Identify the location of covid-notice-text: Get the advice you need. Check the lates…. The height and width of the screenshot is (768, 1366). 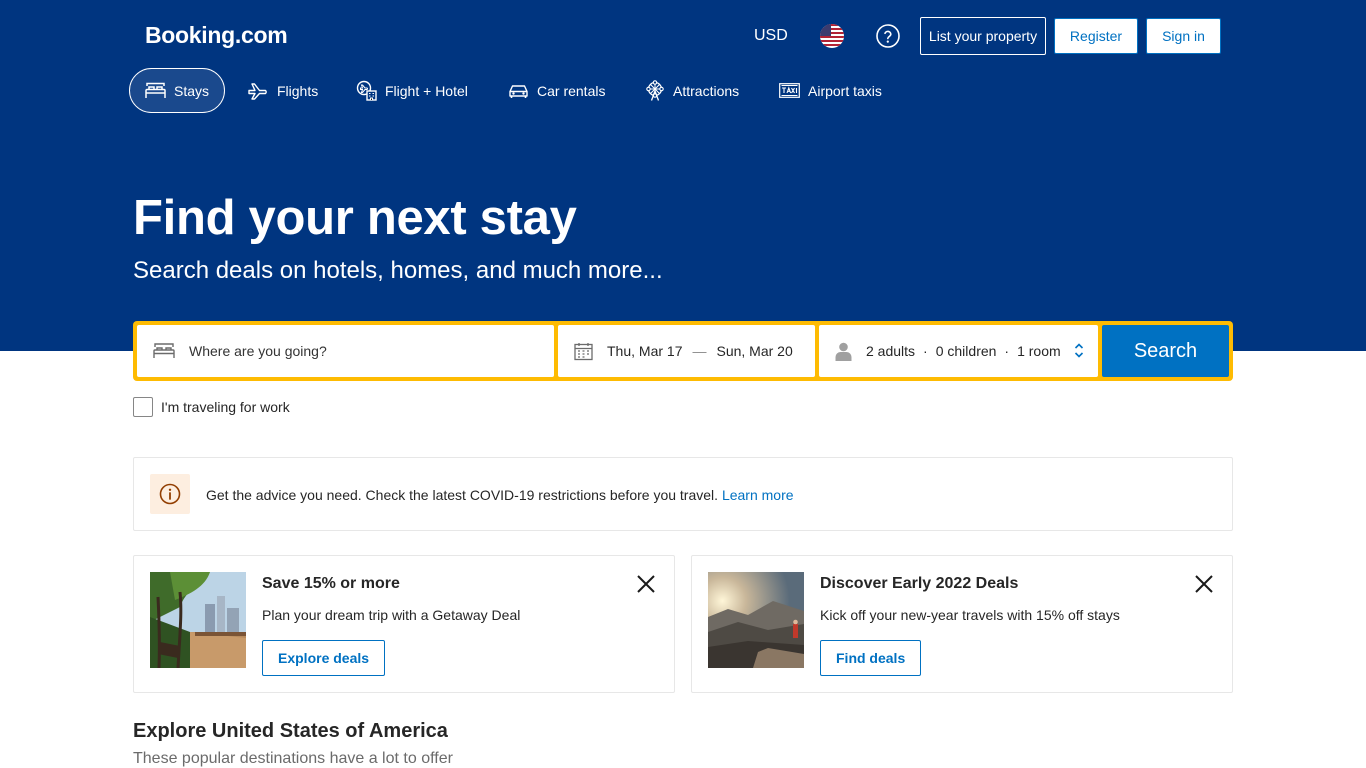
(500, 495).